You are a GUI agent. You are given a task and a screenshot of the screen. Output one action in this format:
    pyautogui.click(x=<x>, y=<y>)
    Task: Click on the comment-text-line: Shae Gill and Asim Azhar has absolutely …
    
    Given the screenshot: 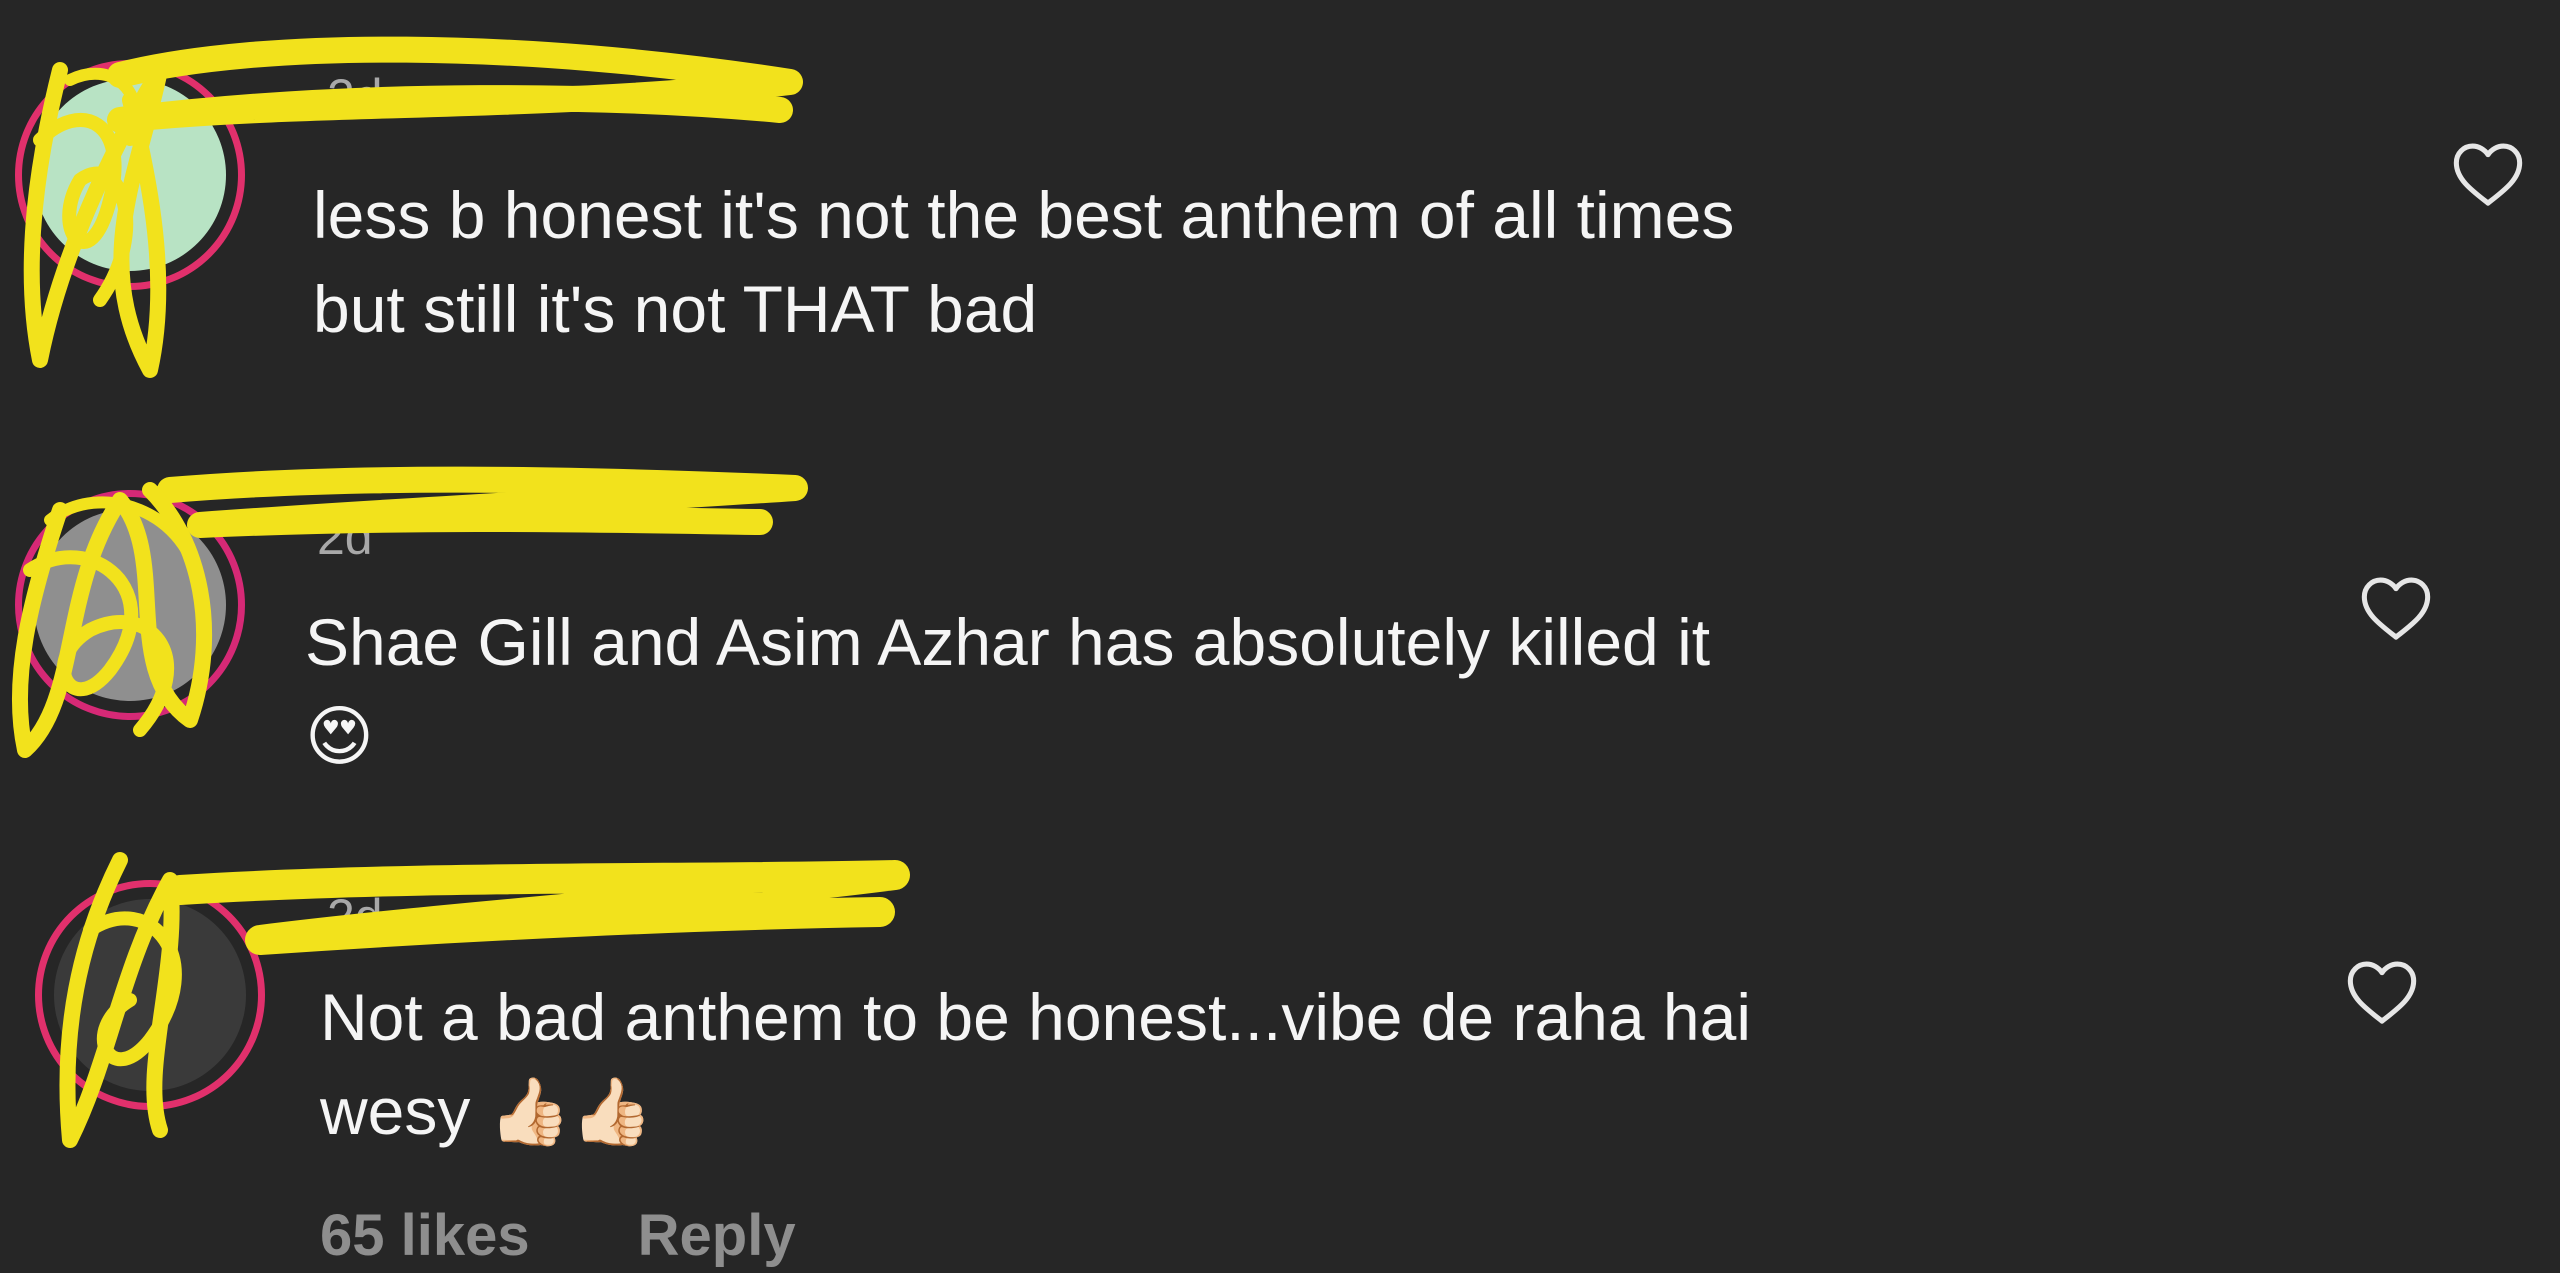 What is the action you would take?
    pyautogui.click(x=1008, y=642)
    